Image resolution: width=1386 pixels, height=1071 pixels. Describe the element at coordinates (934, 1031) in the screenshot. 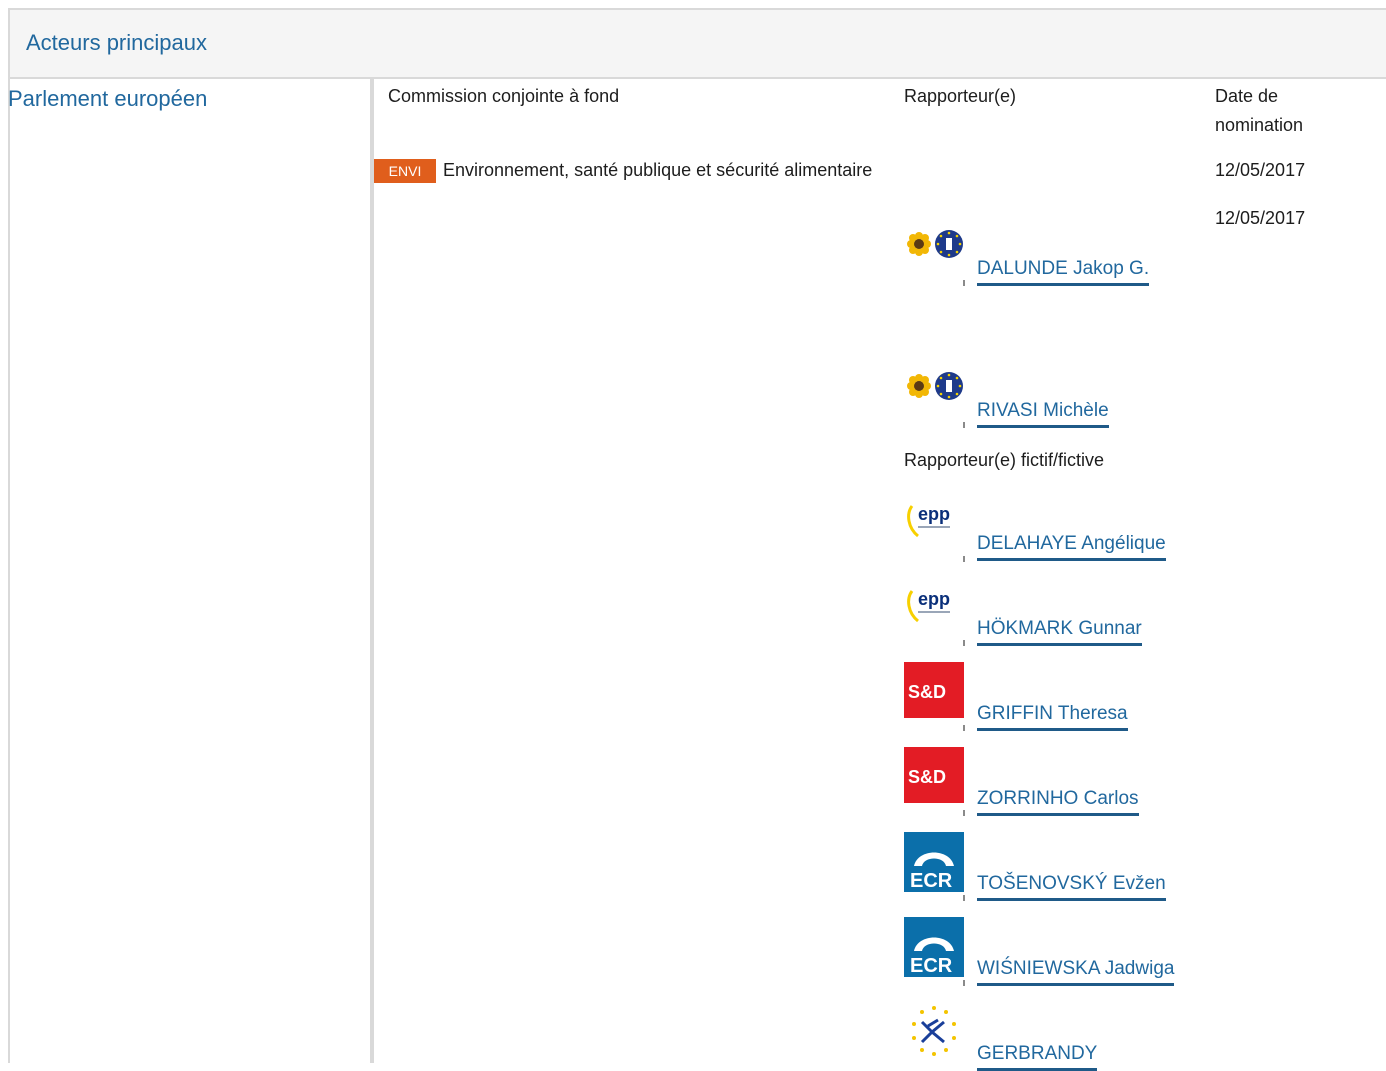

I see `alde-logo-icon` at that location.